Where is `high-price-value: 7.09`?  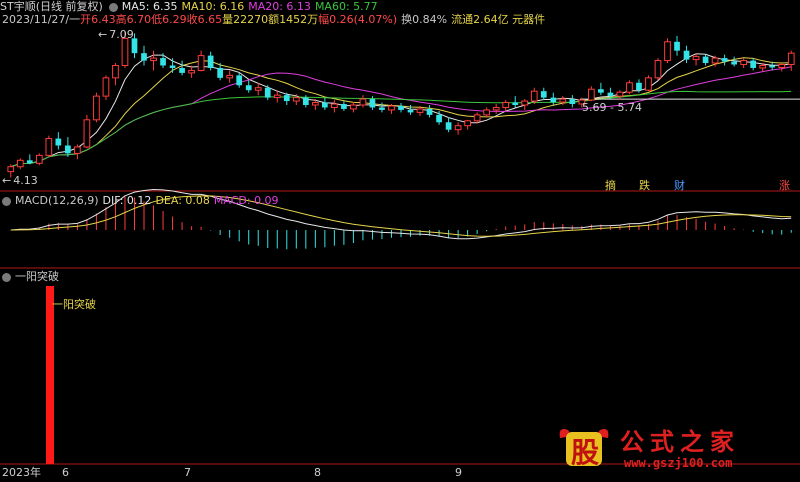 high-price-value: 7.09 is located at coordinates (121, 34).